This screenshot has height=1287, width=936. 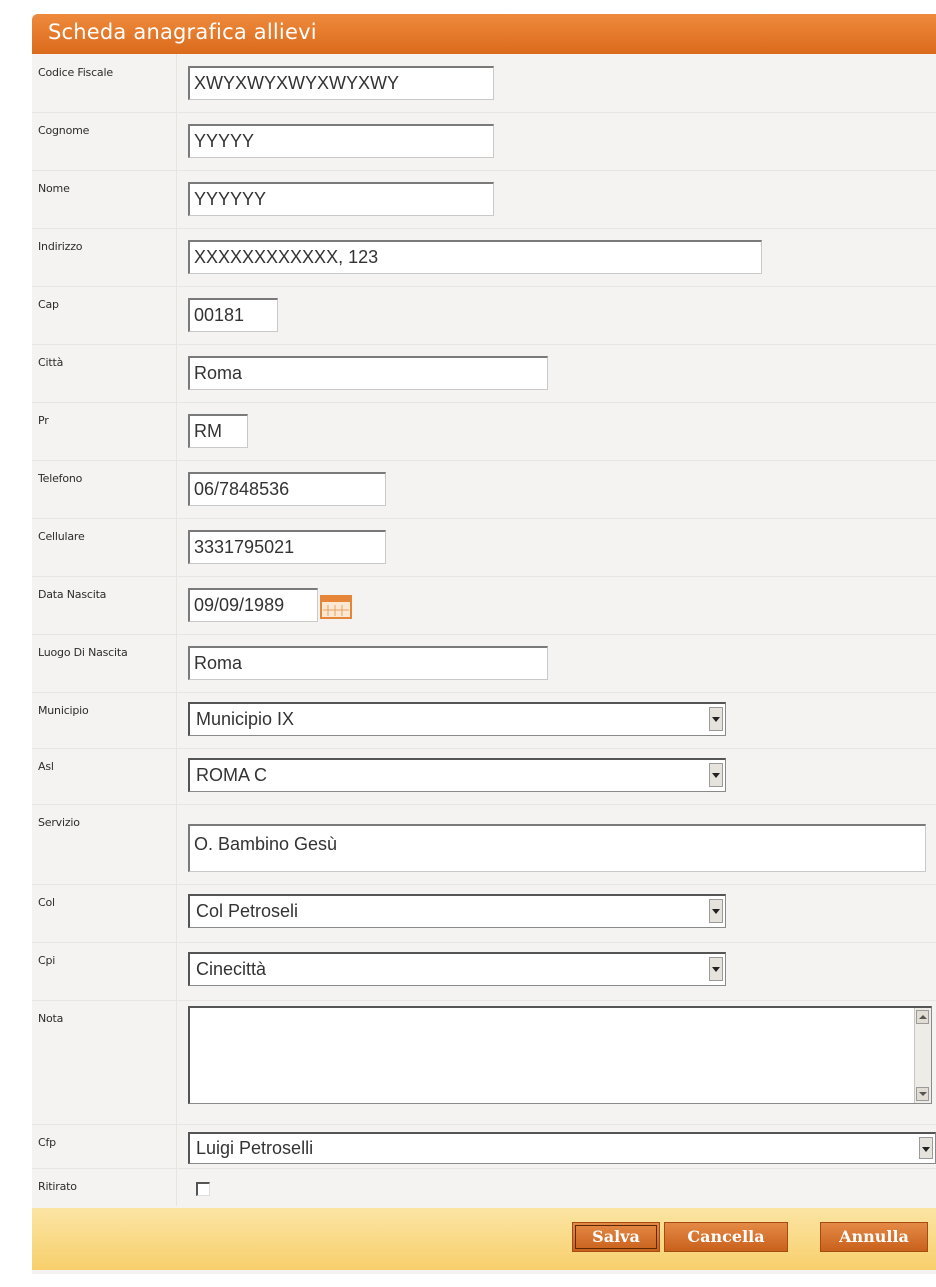 What do you see at coordinates (54, 188) in the screenshot?
I see `nome-label: Nome` at bounding box center [54, 188].